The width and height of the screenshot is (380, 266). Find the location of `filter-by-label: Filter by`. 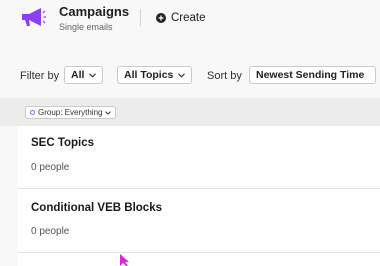

filter-by-label: Filter by is located at coordinates (40, 76).